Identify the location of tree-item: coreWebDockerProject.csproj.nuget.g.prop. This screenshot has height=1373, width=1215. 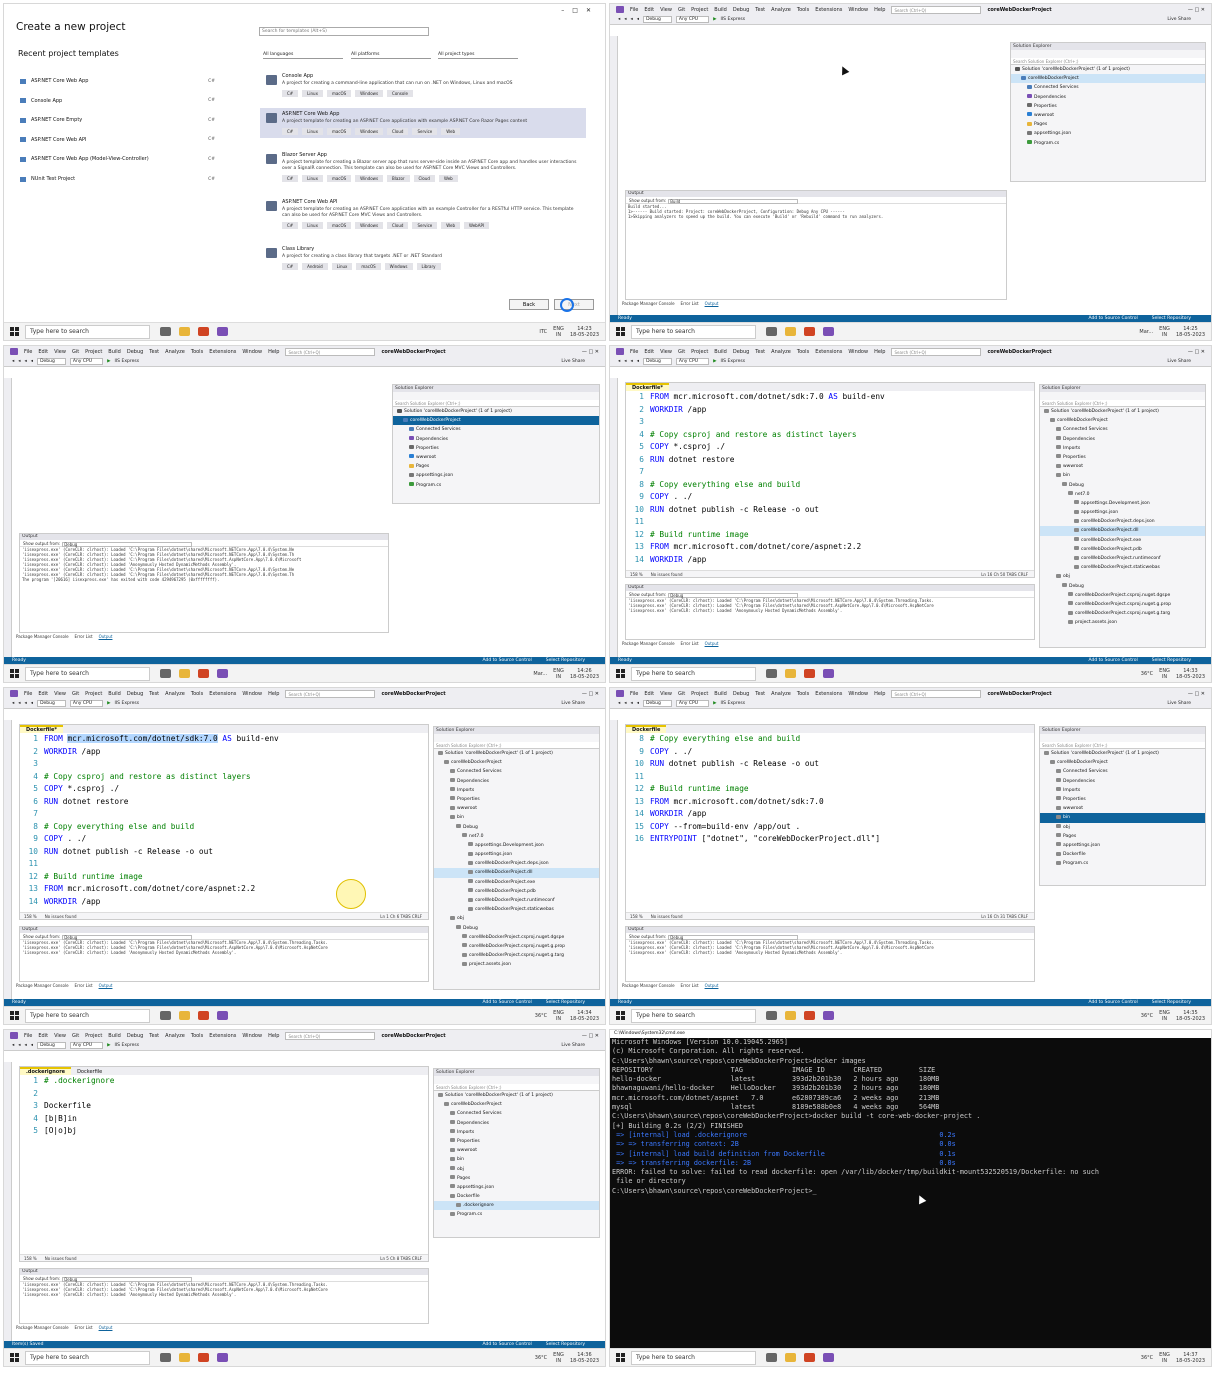
(1122, 604).